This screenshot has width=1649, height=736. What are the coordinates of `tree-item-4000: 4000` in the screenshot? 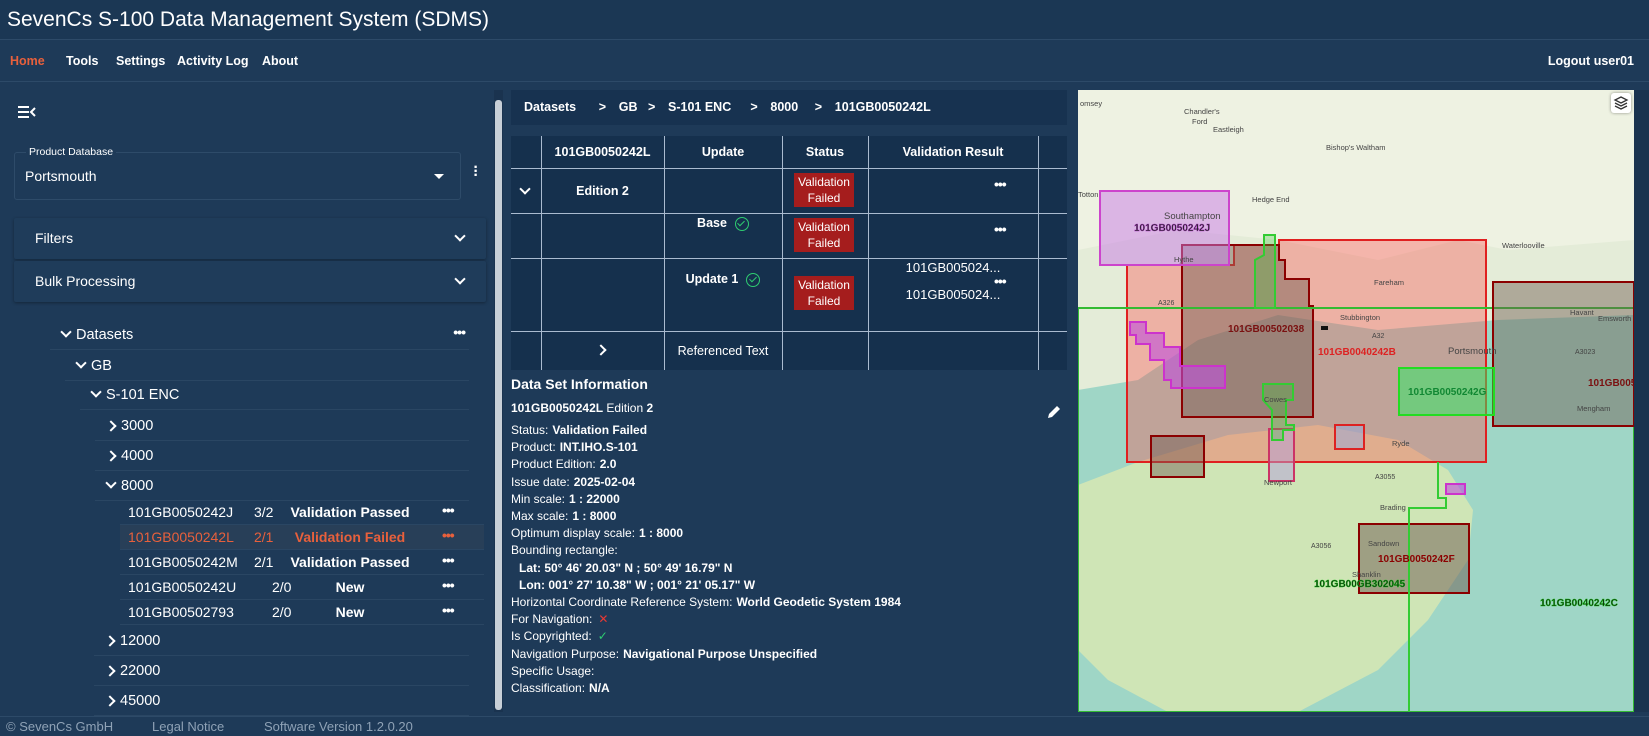 It's located at (282, 456).